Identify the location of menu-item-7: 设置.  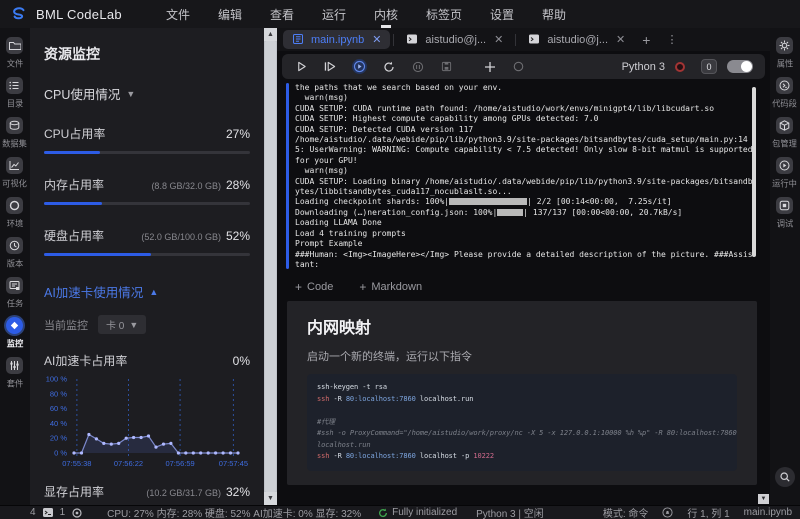
(502, 14).